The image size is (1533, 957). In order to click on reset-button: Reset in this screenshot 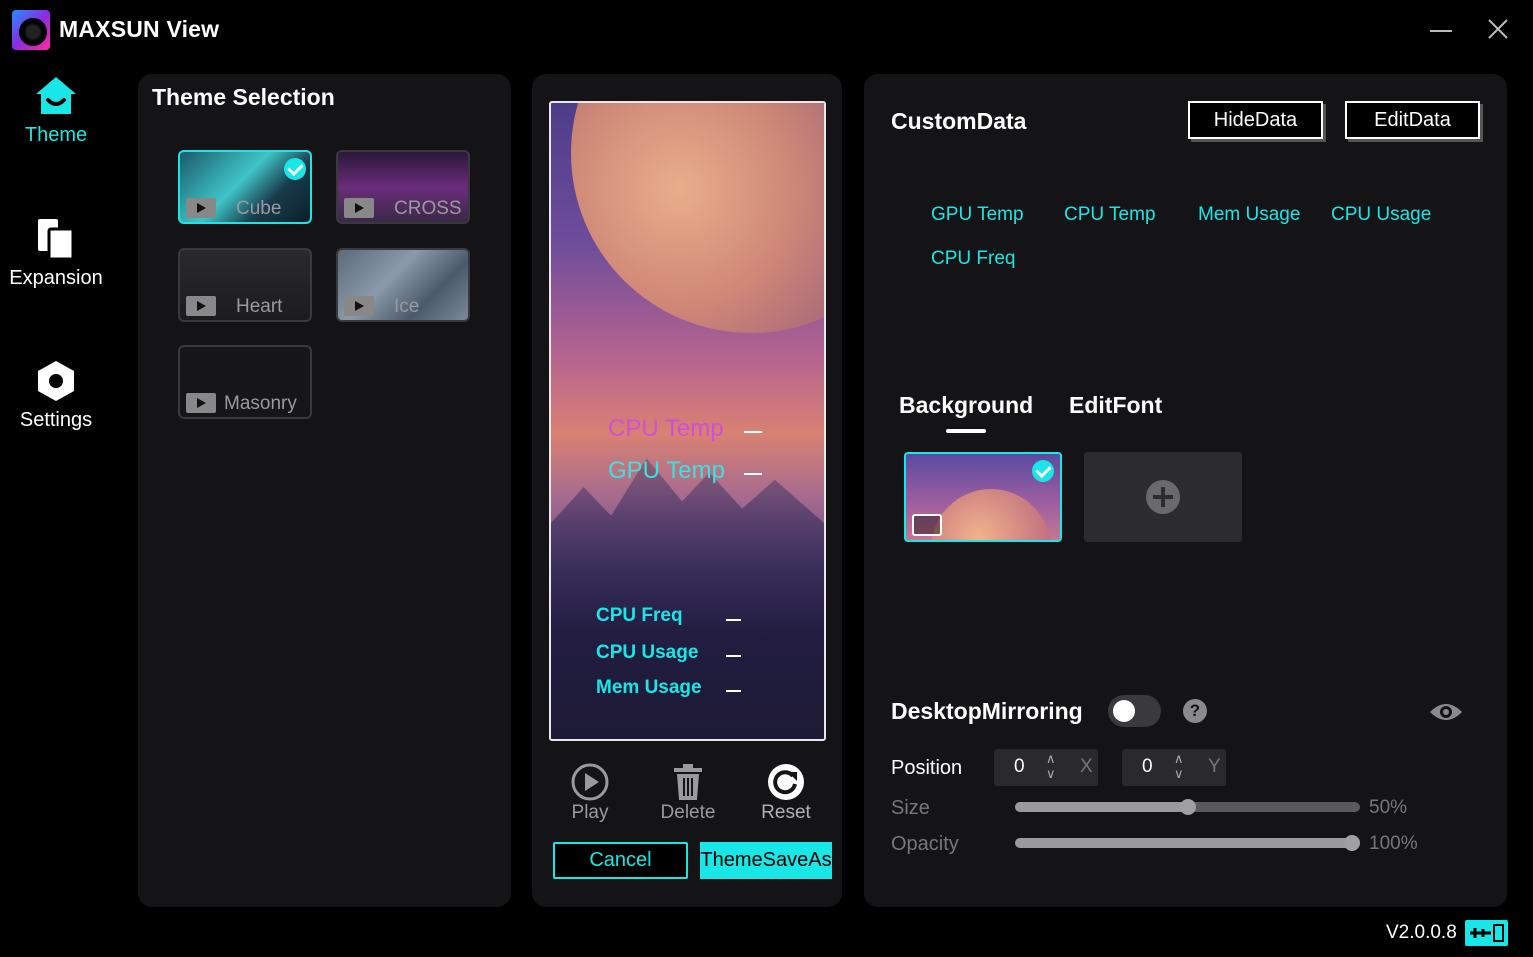, I will do `click(786, 793)`.